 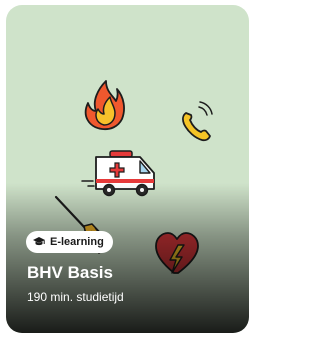 I want to click on study-time: 190 min. studietijd, so click(x=75, y=297).